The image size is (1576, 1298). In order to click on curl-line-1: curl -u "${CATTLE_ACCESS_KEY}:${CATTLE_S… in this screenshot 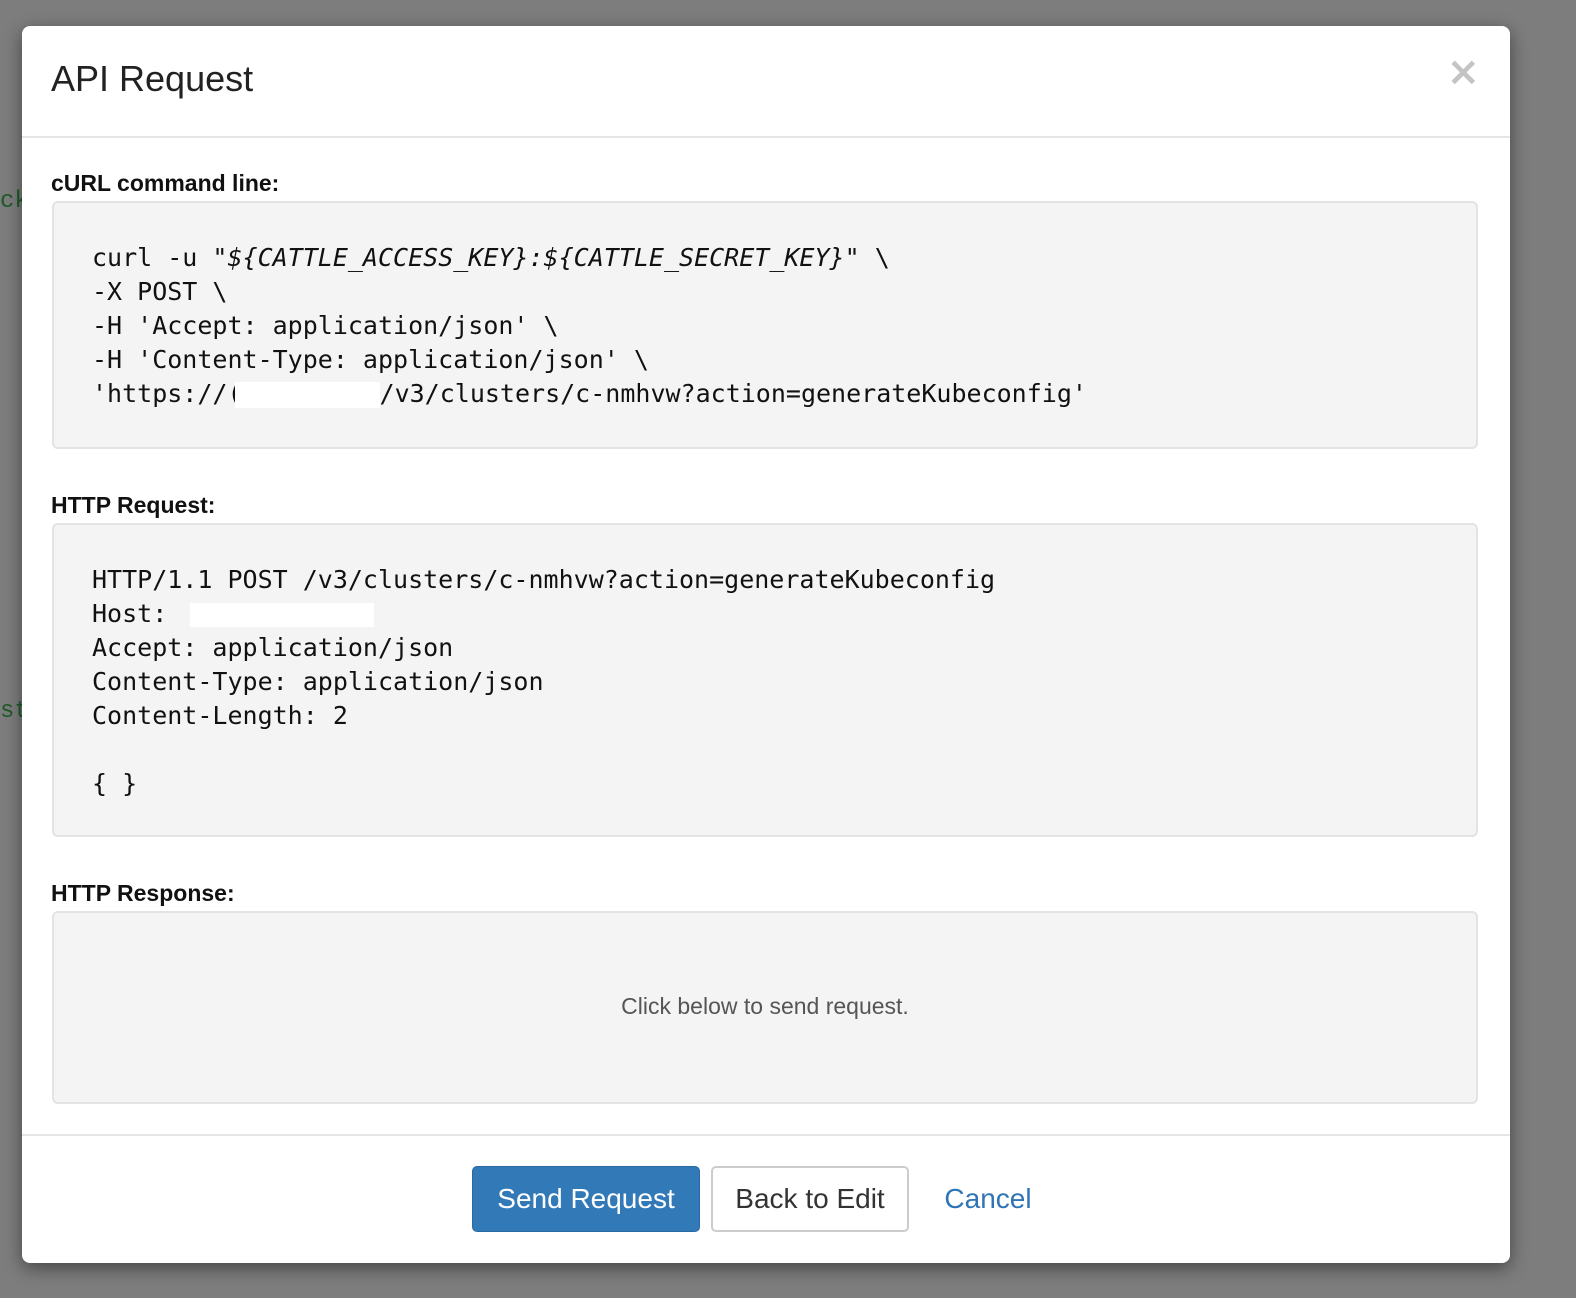, I will do `click(491, 257)`.